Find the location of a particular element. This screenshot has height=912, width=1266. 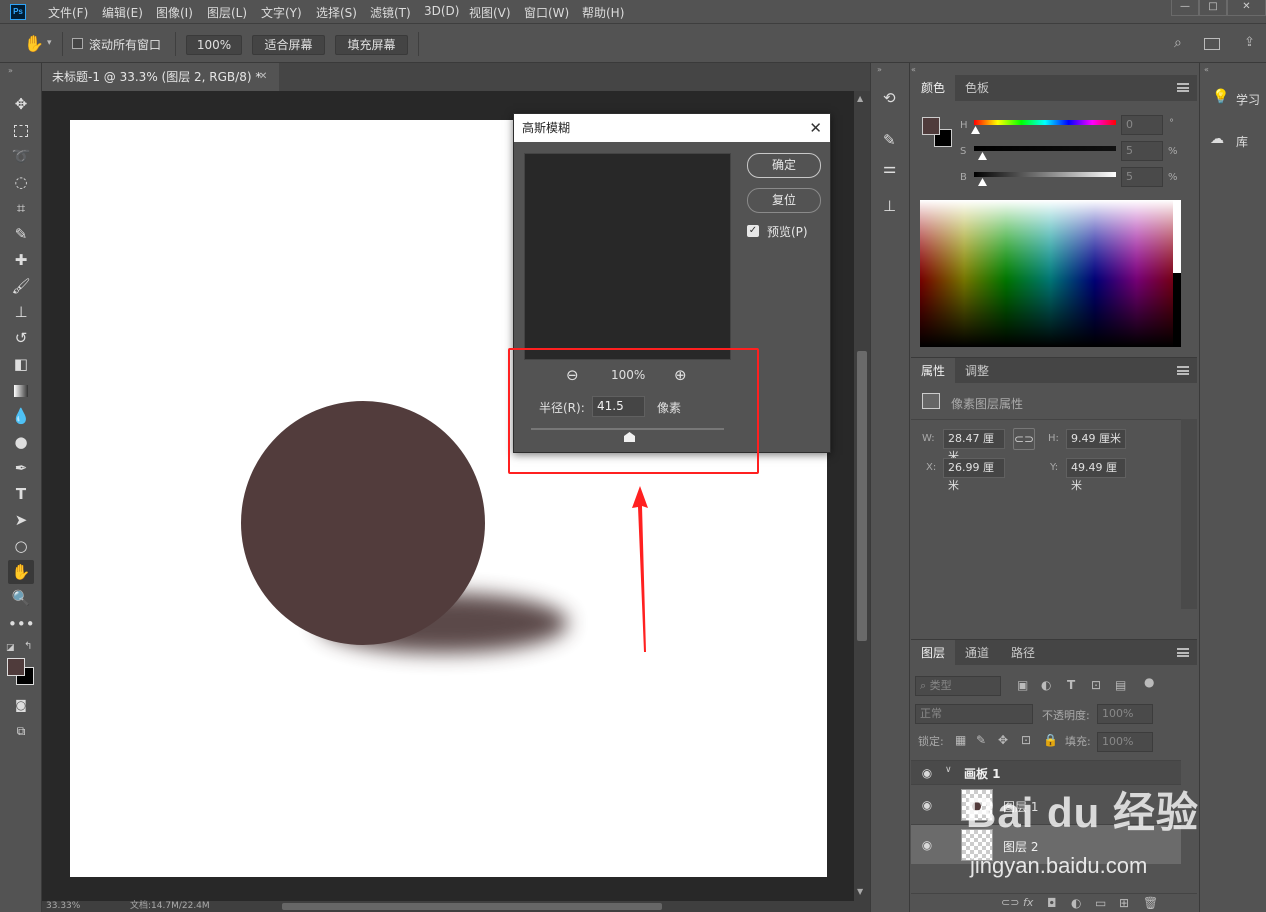

white-swatch is located at coordinates (1177, 236).